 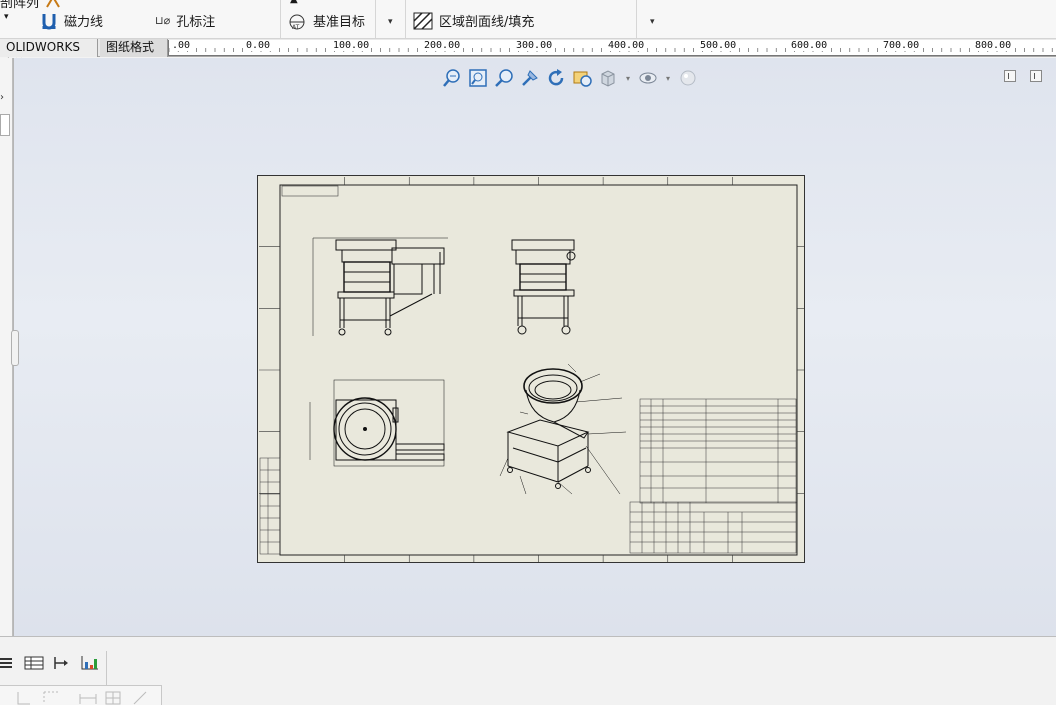 I want to click on bottom-toolbar-group, so click(x=50, y=663).